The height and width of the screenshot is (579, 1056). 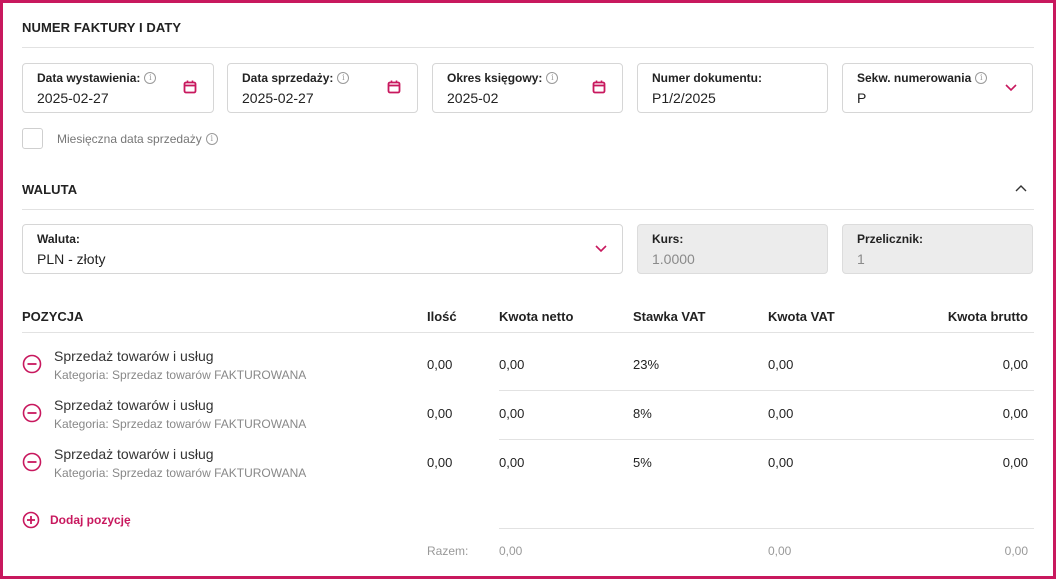 What do you see at coordinates (732, 88) in the screenshot?
I see `document-number-field: Numer dokumentu: P1/2/2025` at bounding box center [732, 88].